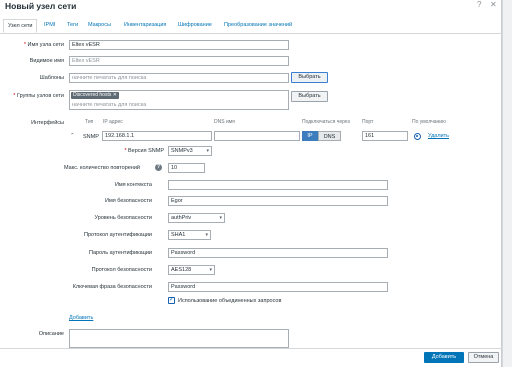 The height and width of the screenshot is (367, 512). What do you see at coordinates (72, 136) in the screenshot?
I see `collapse-chevron-icon: ⌃` at bounding box center [72, 136].